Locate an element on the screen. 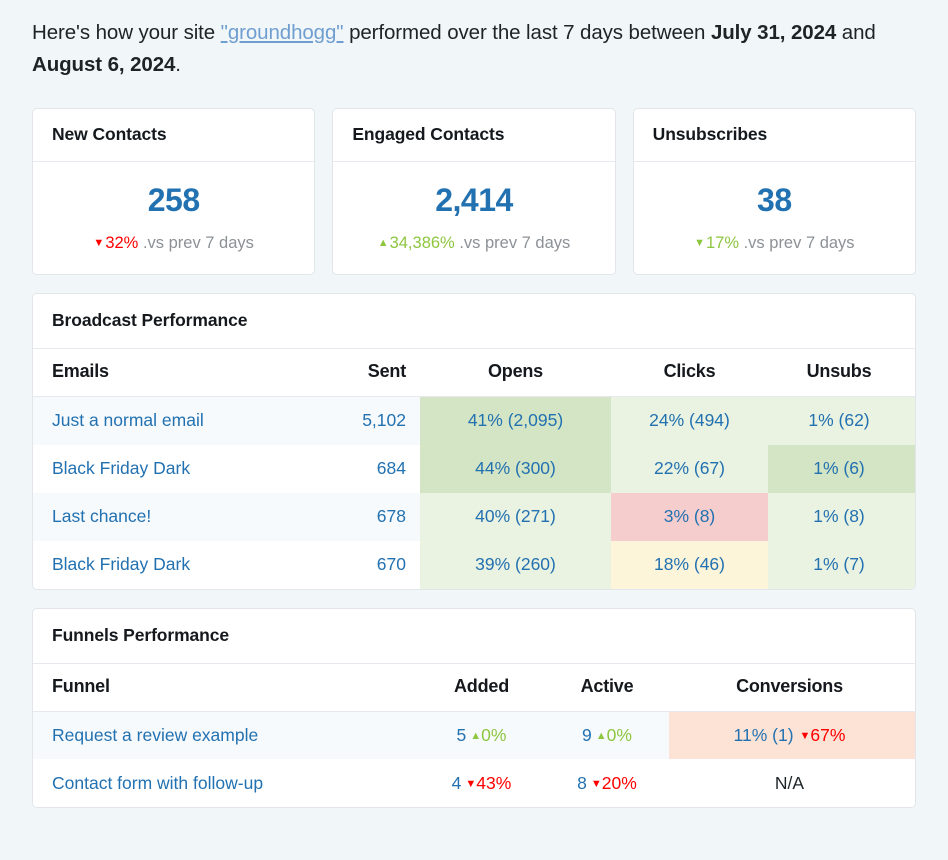 Image resolution: width=948 pixels, height=860 pixels. column-header-sent: Sent is located at coordinates (380, 373).